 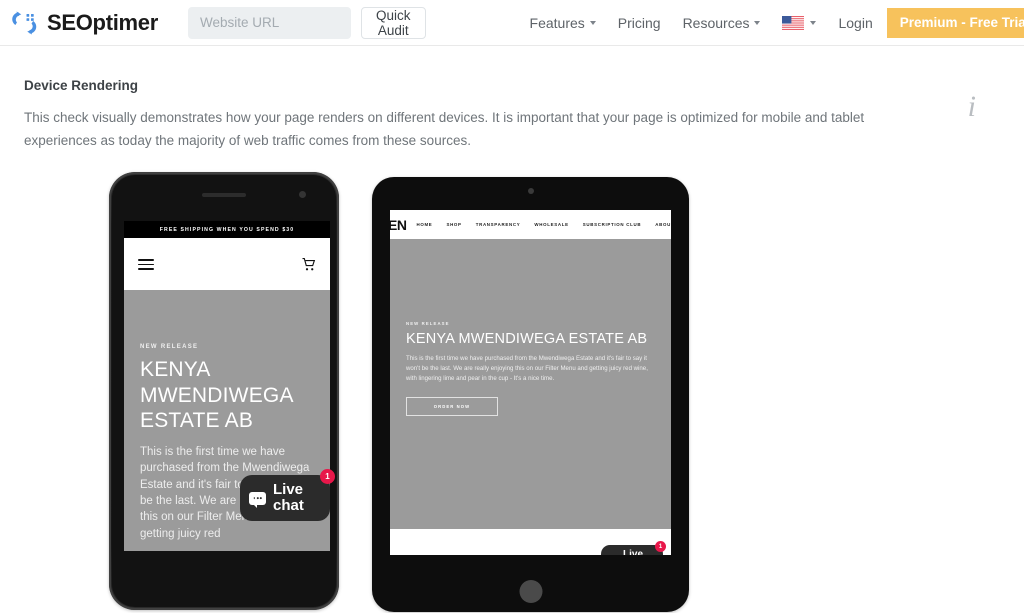 What do you see at coordinates (855, 23) in the screenshot?
I see `login-link: Login` at bounding box center [855, 23].